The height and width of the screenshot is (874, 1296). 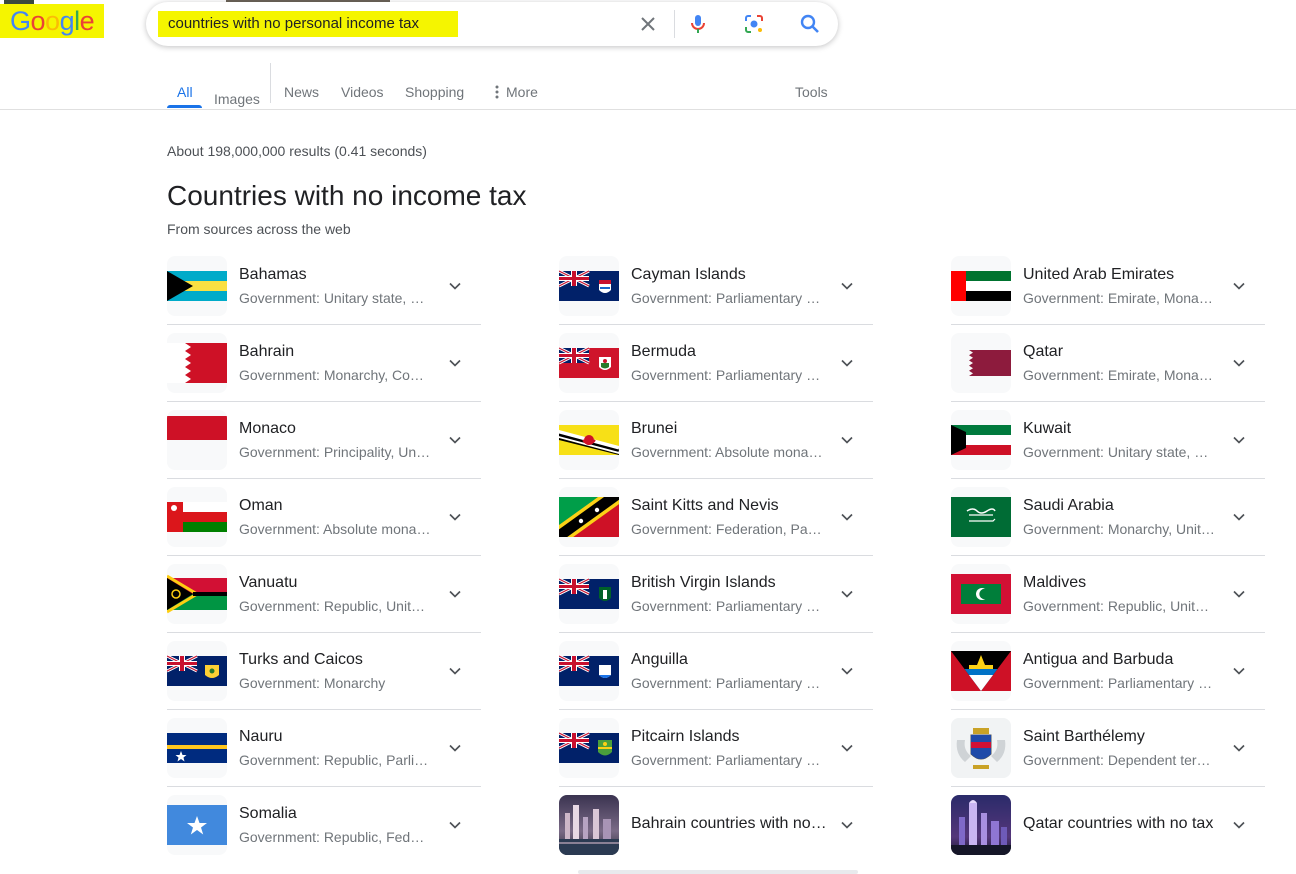 What do you see at coordinates (237, 99) in the screenshot?
I see `tab-images: Images` at bounding box center [237, 99].